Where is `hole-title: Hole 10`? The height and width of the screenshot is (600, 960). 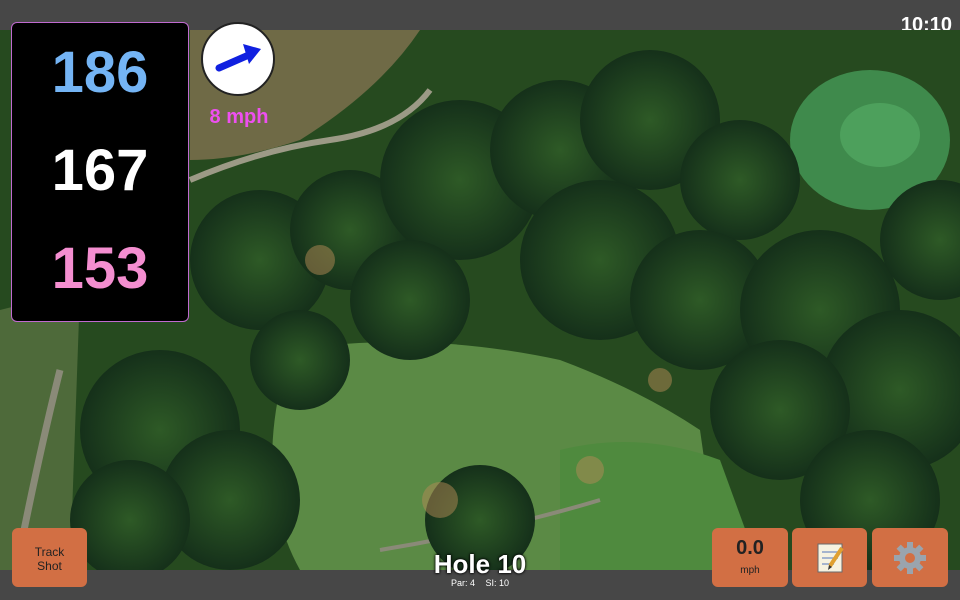
hole-title: Hole 10 is located at coordinates (480, 564).